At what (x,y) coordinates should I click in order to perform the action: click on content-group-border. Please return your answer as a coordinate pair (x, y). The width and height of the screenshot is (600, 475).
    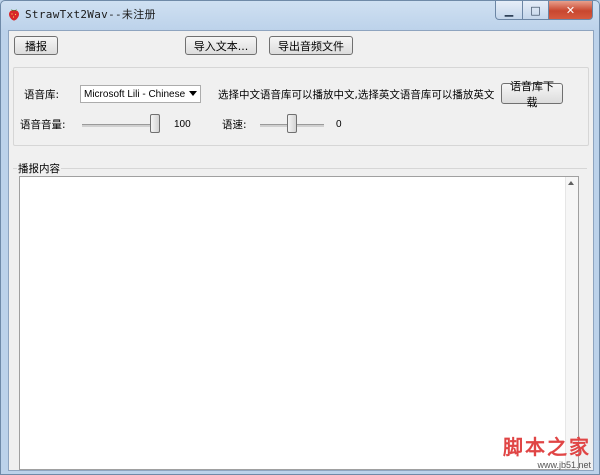
    Looking at the image, I should click on (300, 168).